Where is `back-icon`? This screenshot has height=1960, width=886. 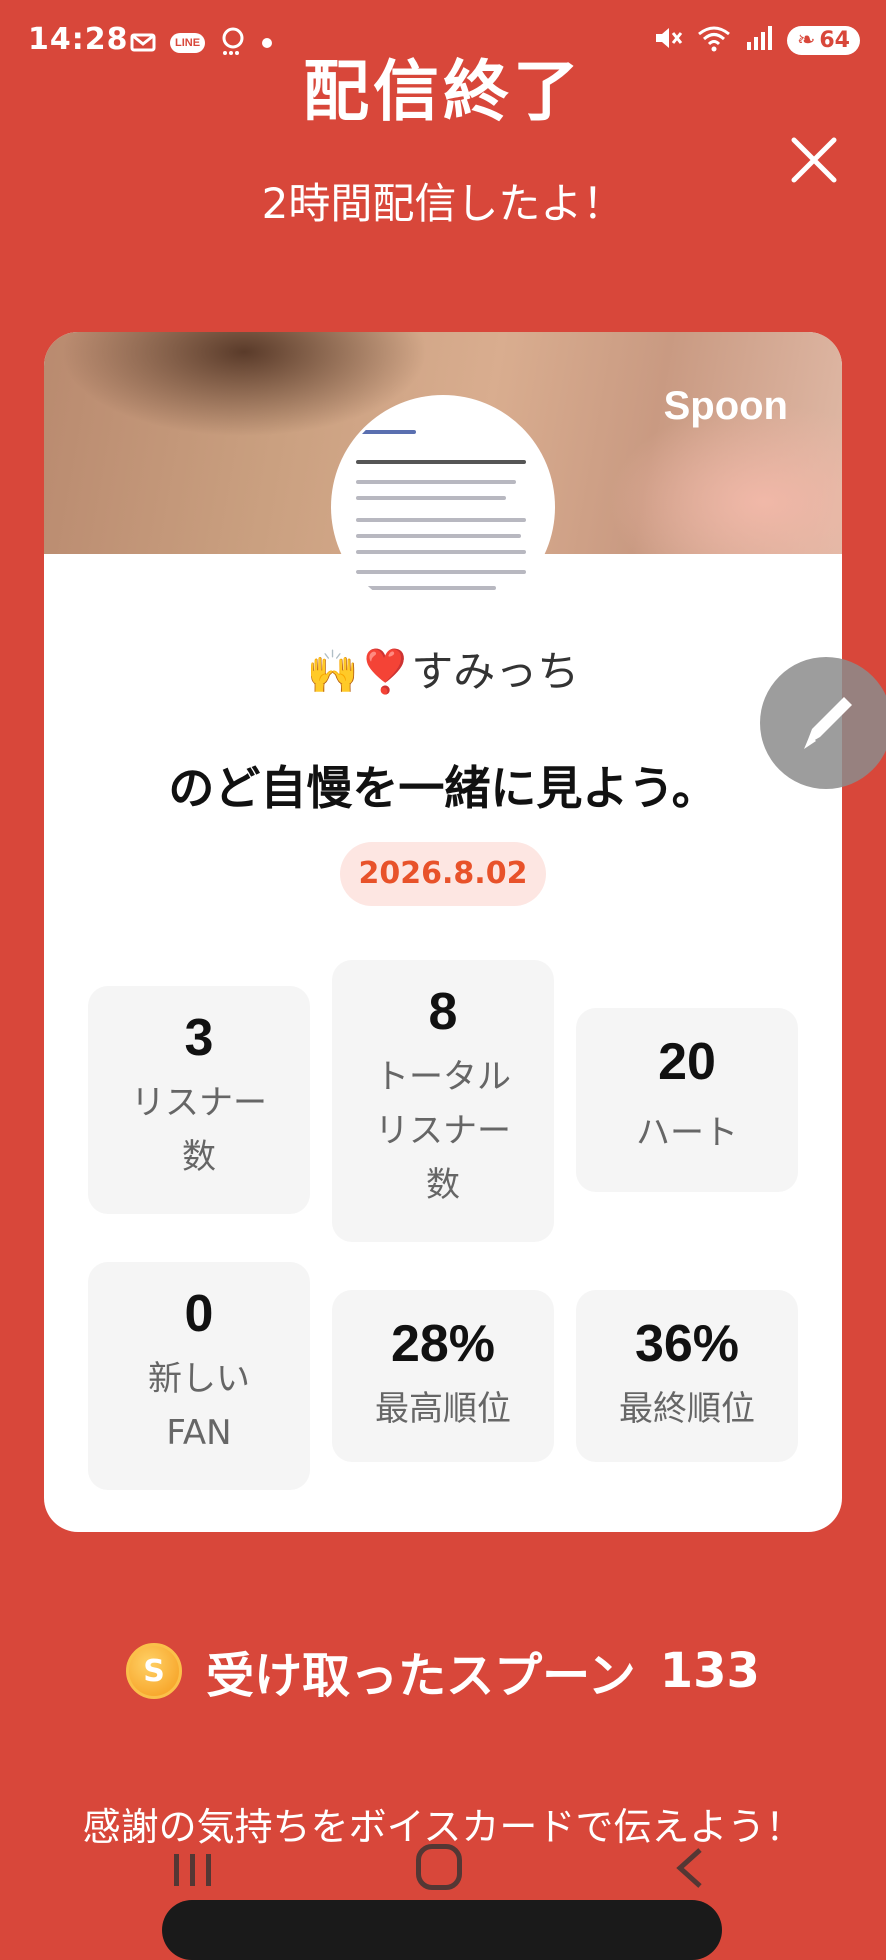
back-icon is located at coordinates (689, 1868).